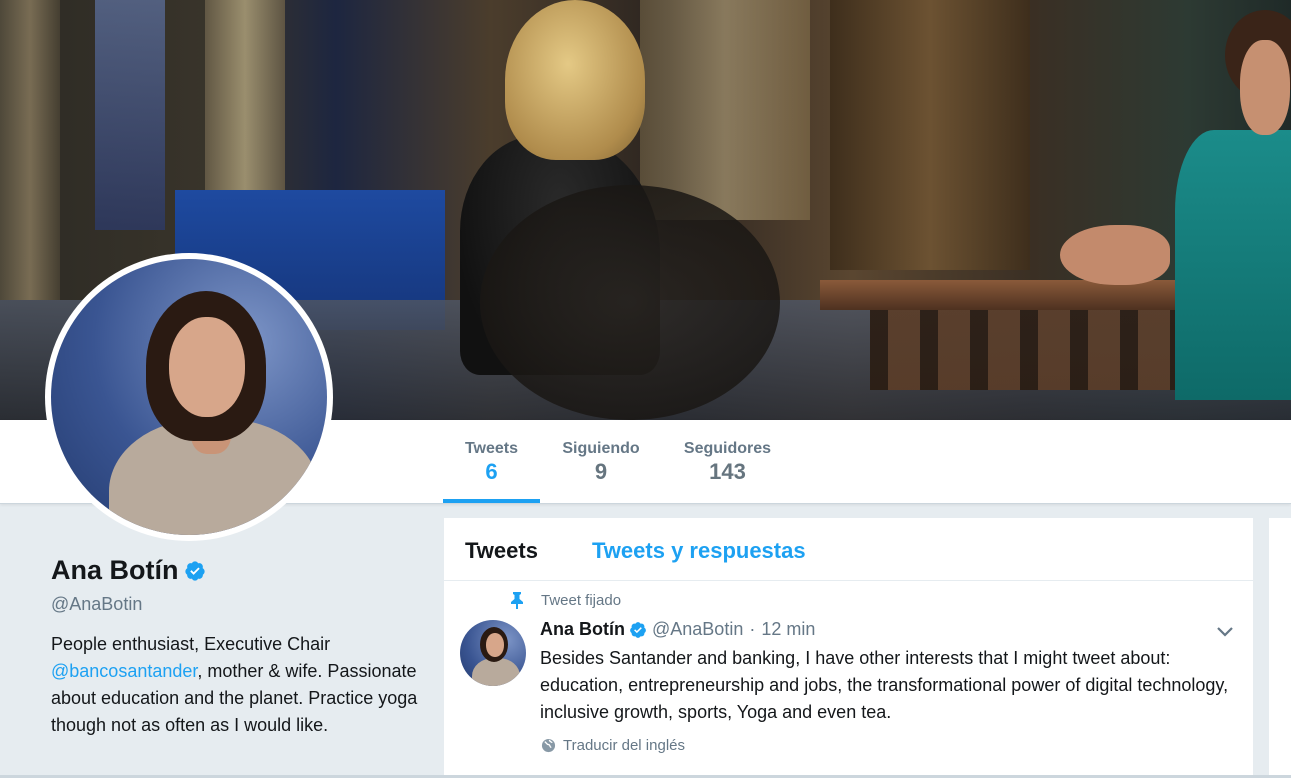 The height and width of the screenshot is (778, 1291). Describe the element at coordinates (1225, 631) in the screenshot. I see `chevron-down-icon` at that location.